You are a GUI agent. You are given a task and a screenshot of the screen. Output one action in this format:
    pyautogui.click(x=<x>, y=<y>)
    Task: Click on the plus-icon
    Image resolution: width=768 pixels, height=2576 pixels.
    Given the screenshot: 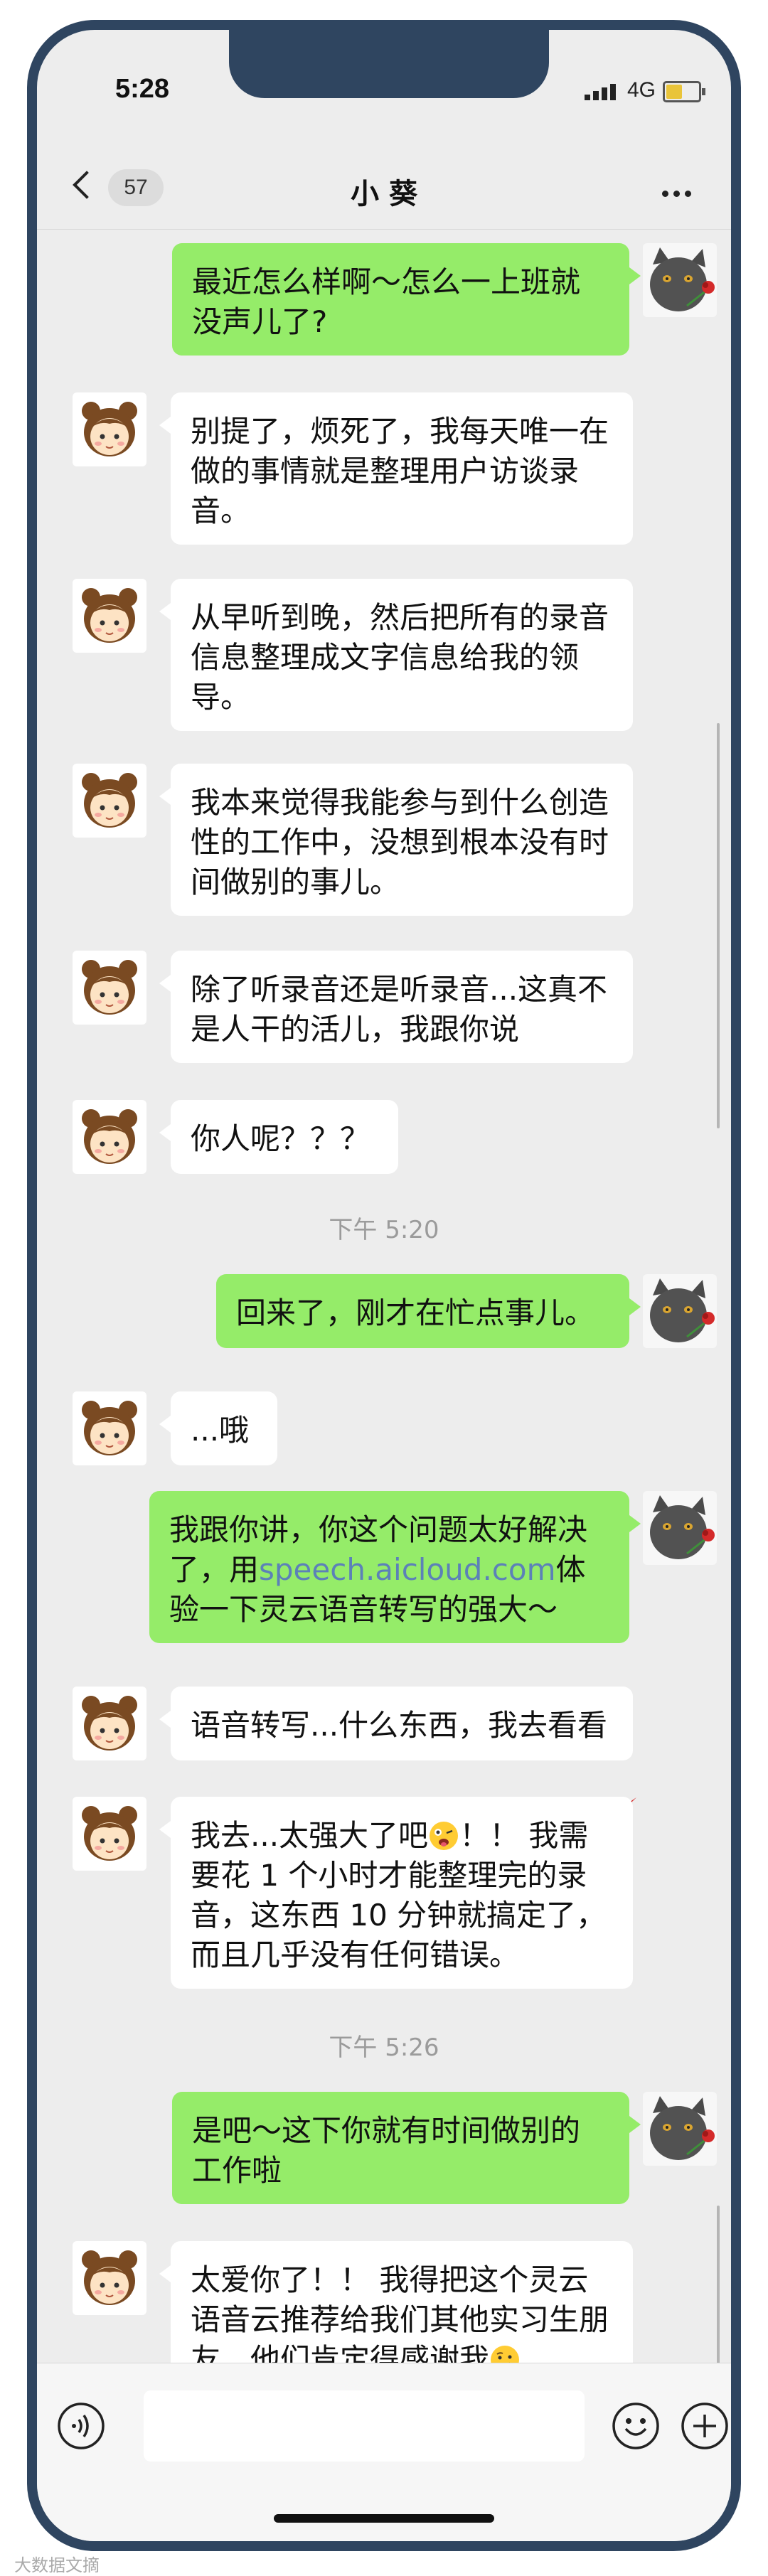 What is the action you would take?
    pyautogui.click(x=705, y=2426)
    